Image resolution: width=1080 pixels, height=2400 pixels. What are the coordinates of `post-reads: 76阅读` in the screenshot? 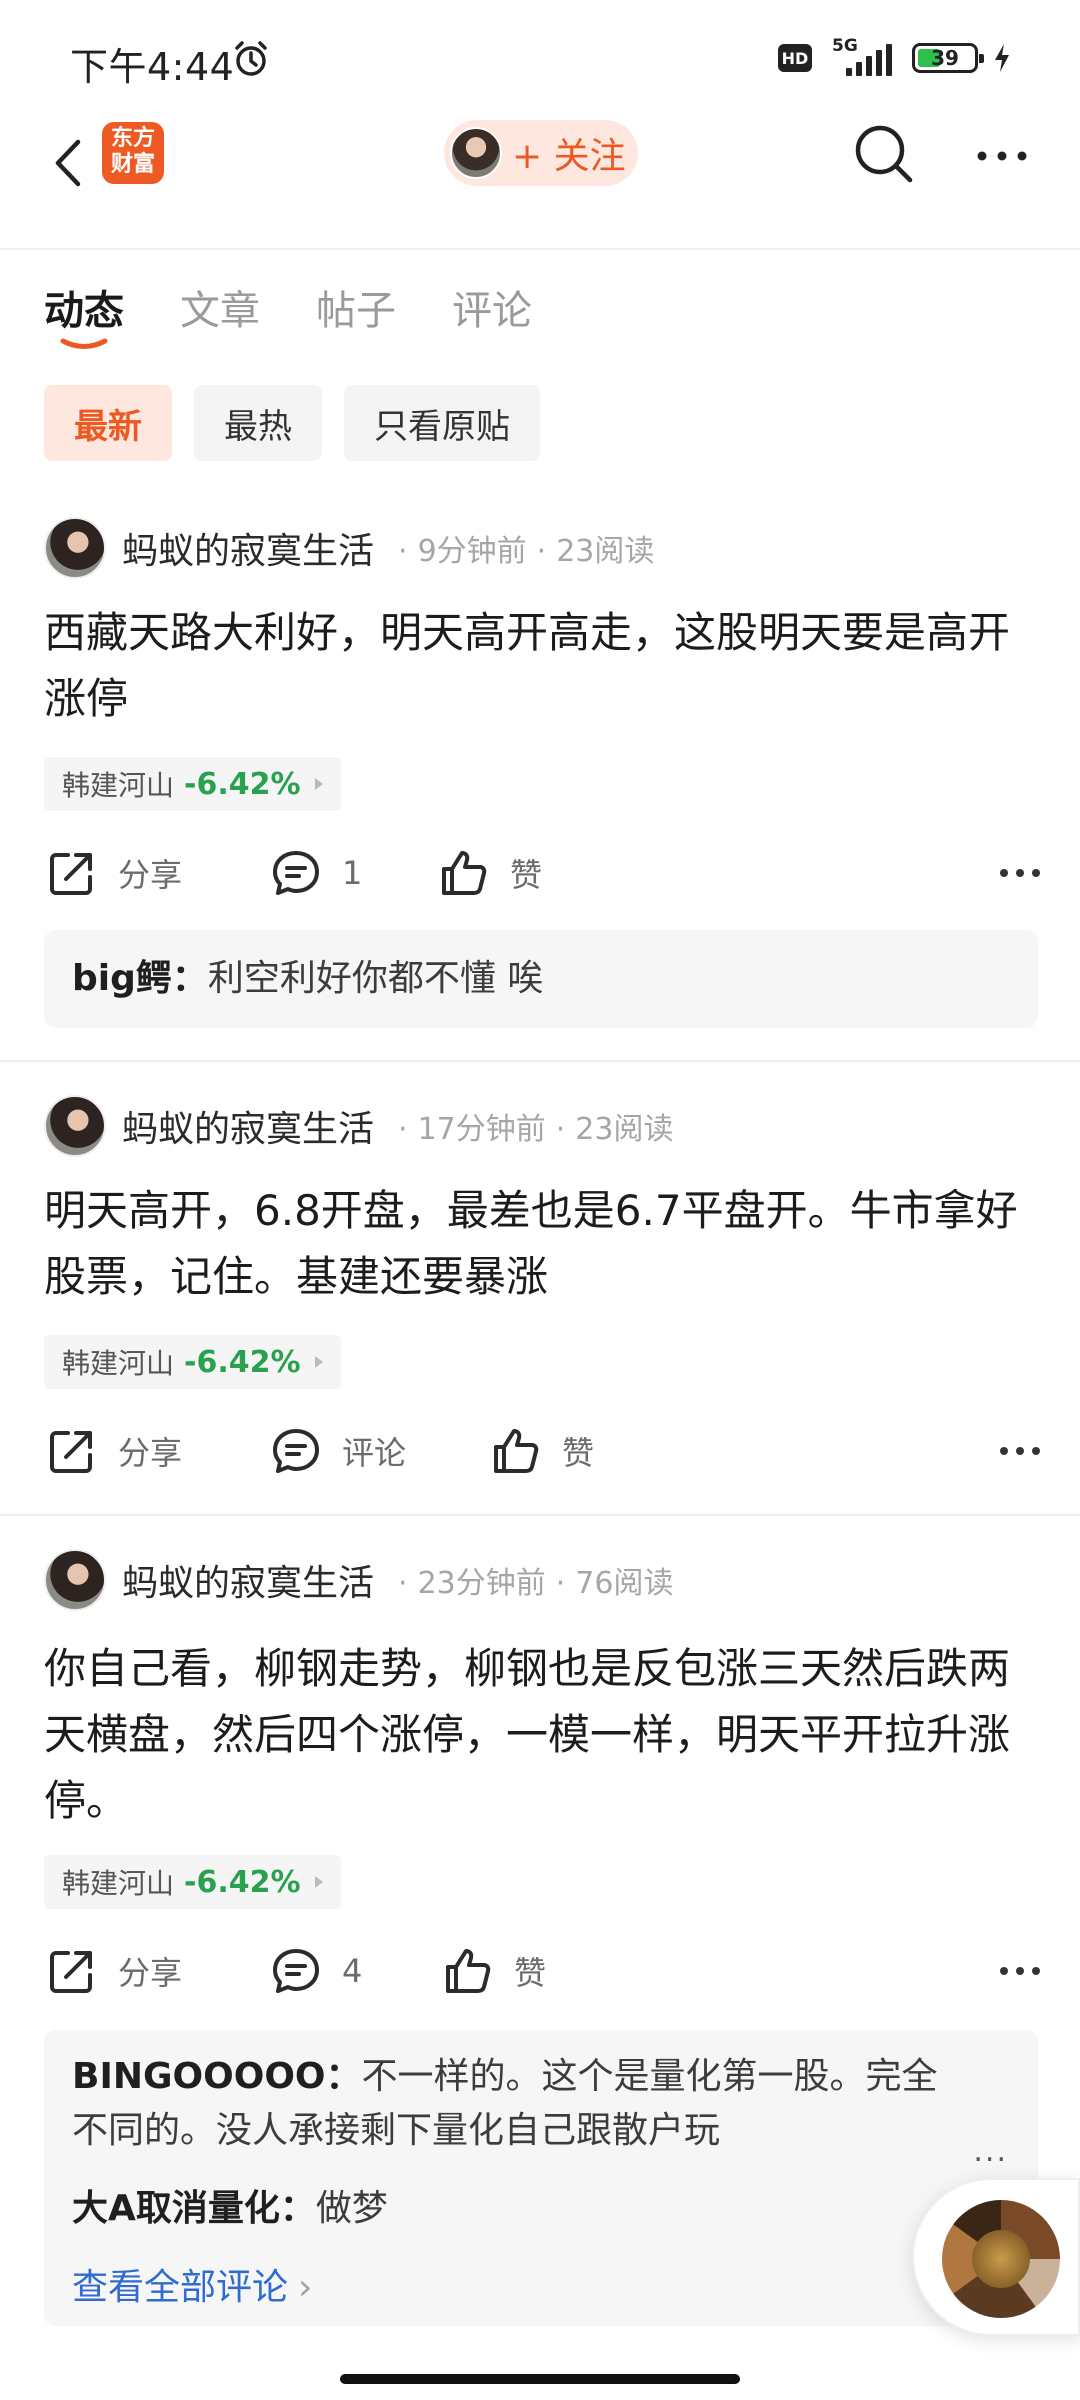 It's located at (624, 1583).